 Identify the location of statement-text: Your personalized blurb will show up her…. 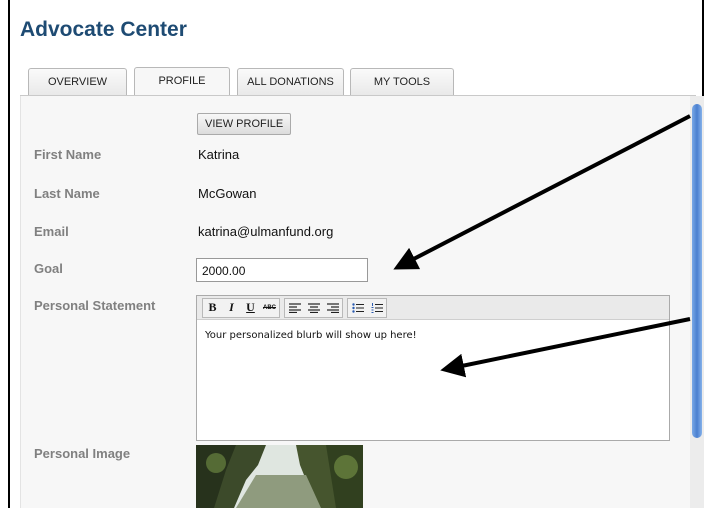
(433, 335).